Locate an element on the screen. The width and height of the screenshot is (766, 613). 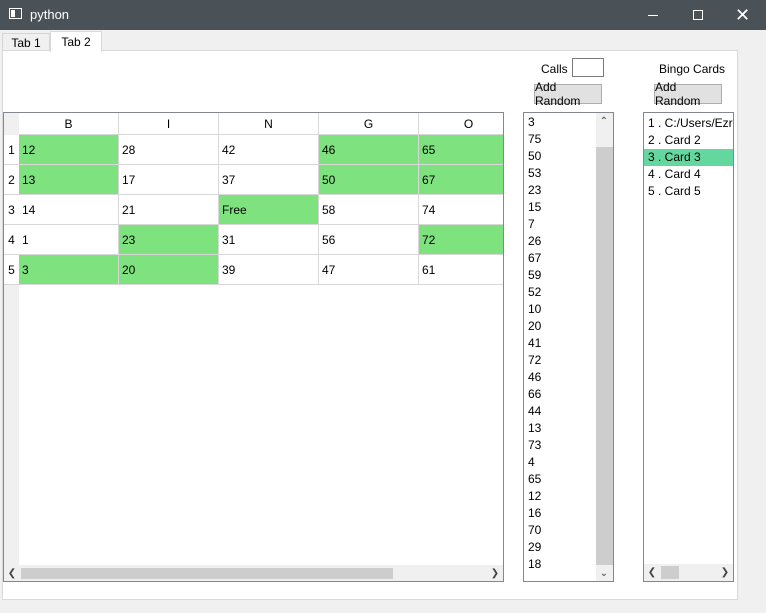
calls-vertical-scrollbar: ⌃ ⌄ is located at coordinates (604, 347).